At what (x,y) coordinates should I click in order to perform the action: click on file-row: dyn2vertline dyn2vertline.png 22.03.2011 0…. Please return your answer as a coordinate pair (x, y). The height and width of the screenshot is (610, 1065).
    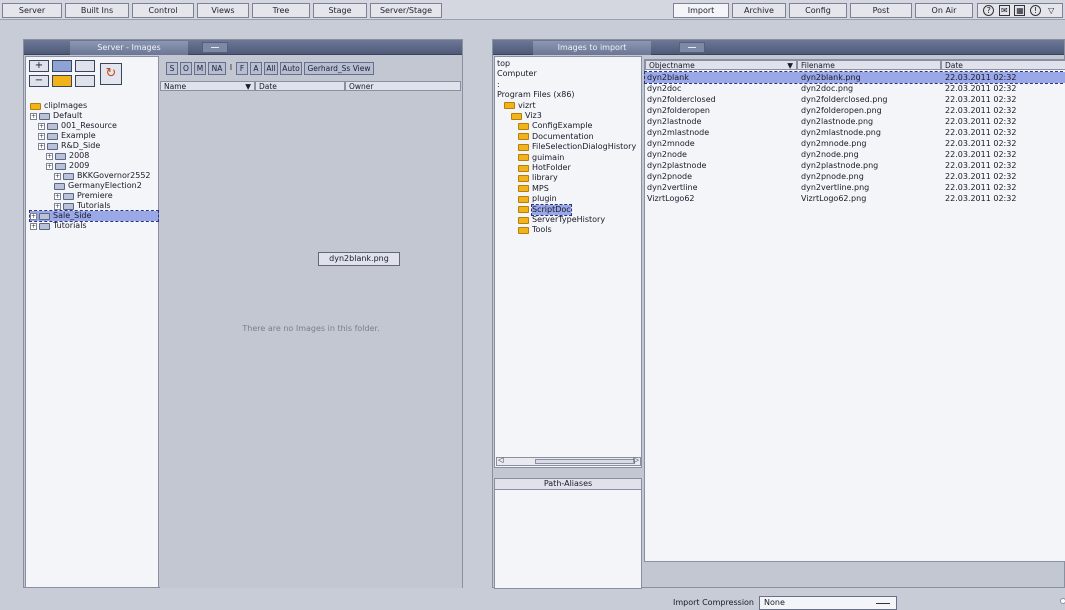
    Looking at the image, I should click on (855, 187).